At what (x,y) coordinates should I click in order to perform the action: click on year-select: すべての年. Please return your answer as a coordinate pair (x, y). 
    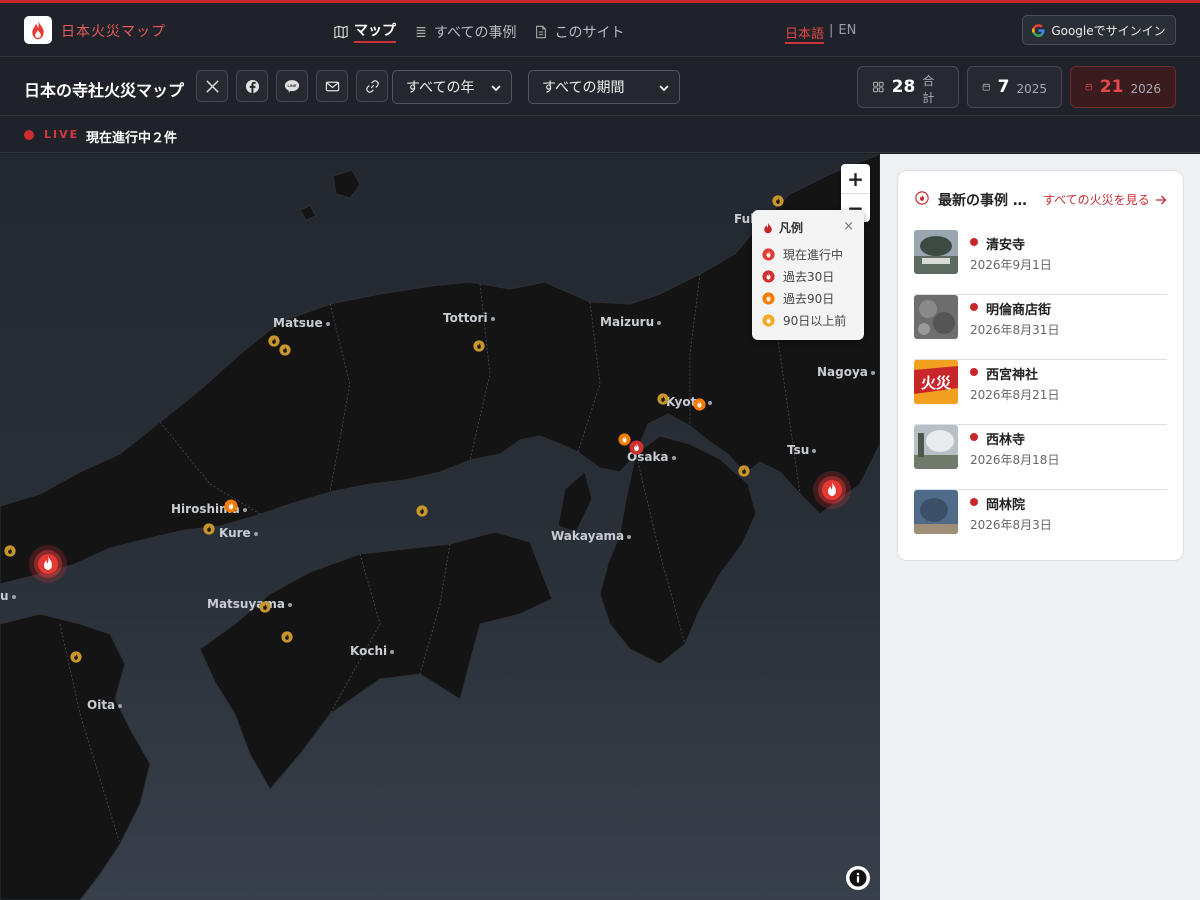
    Looking at the image, I should click on (452, 87).